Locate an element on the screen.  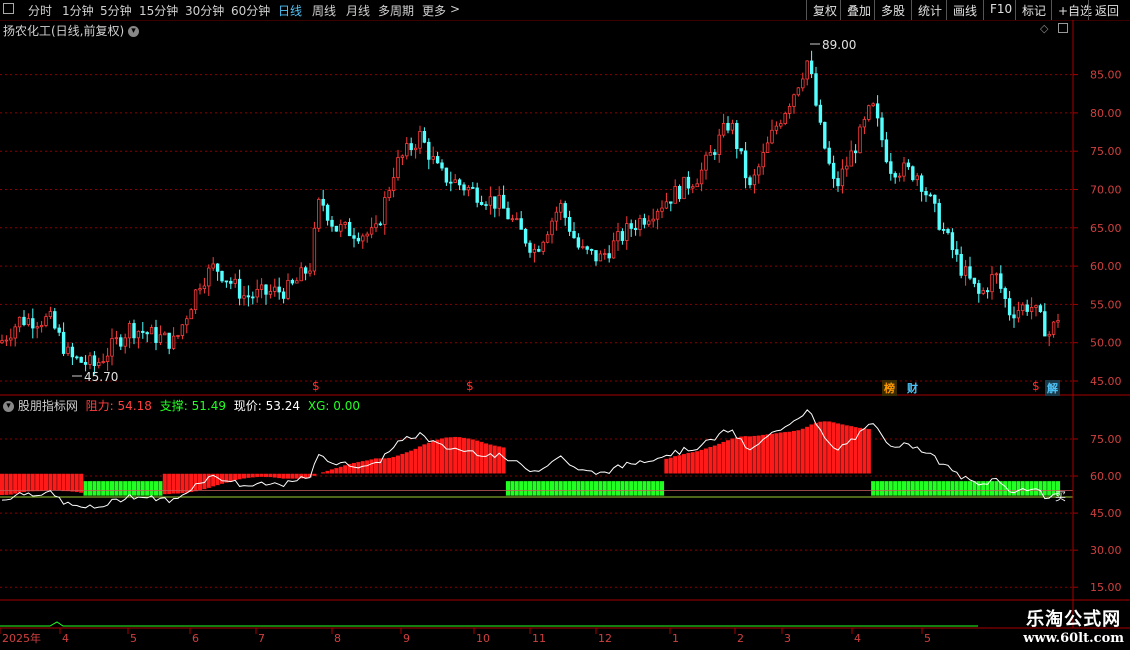
finance-badge: 财 is located at coordinates (912, 388).